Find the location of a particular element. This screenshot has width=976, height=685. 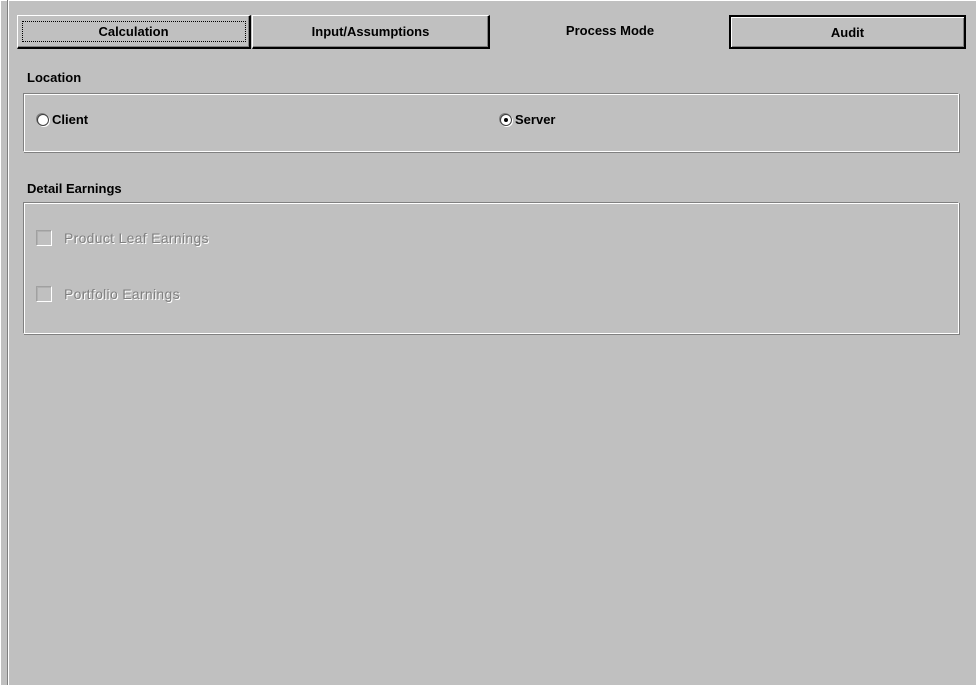

panel-left-highlight is located at coordinates (8, 342).